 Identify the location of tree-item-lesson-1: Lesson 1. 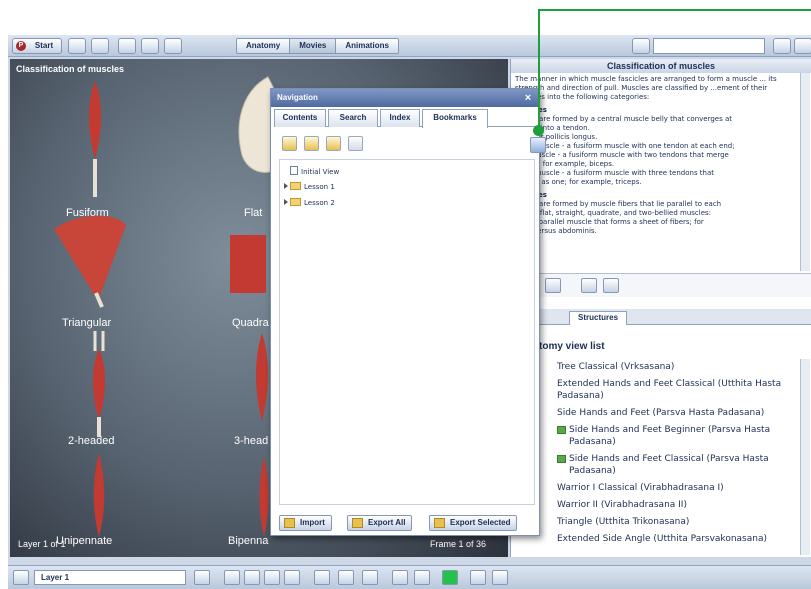
(309, 187).